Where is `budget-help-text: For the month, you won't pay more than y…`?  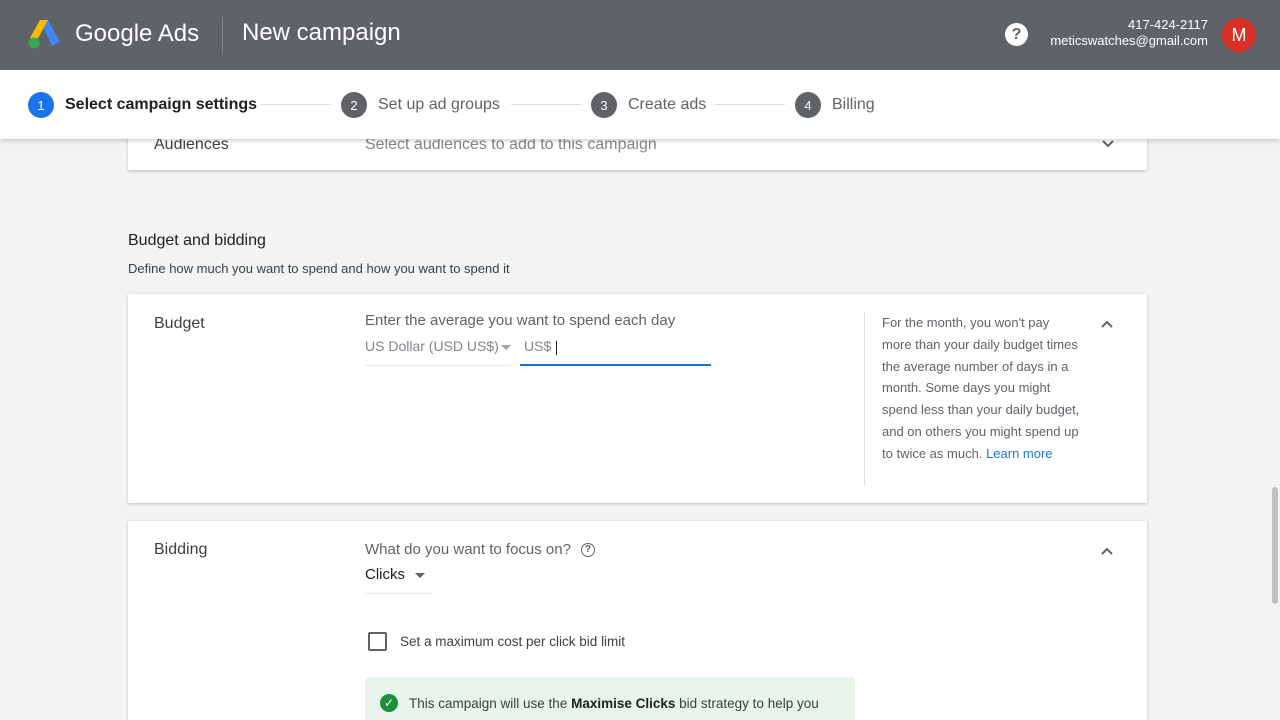
budget-help-text: For the month, you won't pay more than y… is located at coordinates (982, 388).